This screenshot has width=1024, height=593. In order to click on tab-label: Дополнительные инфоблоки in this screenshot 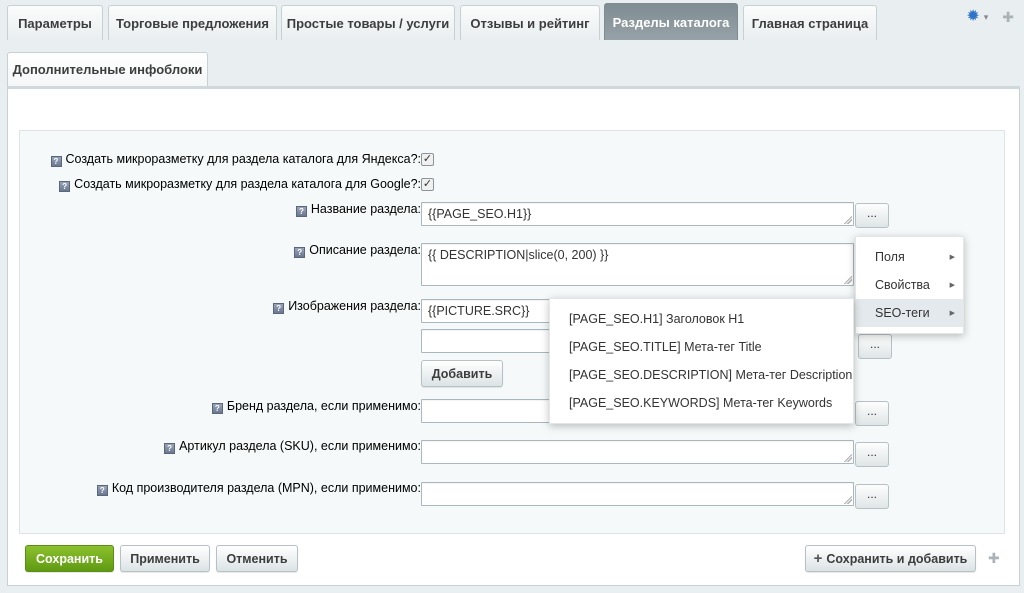, I will do `click(107, 69)`.